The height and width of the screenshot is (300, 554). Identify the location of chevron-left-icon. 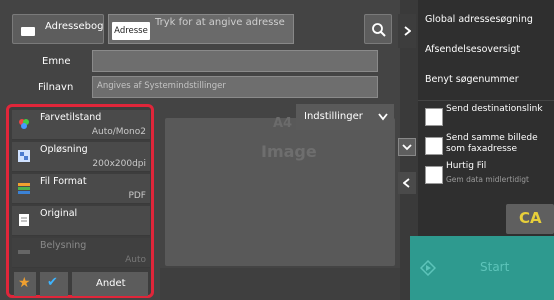
(406, 183).